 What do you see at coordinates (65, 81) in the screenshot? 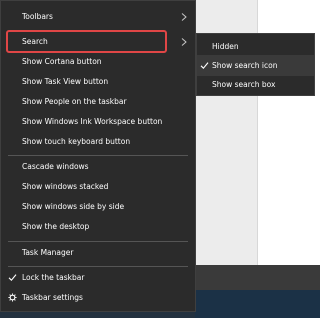
I see `menu-item-label: Show Task View button` at bounding box center [65, 81].